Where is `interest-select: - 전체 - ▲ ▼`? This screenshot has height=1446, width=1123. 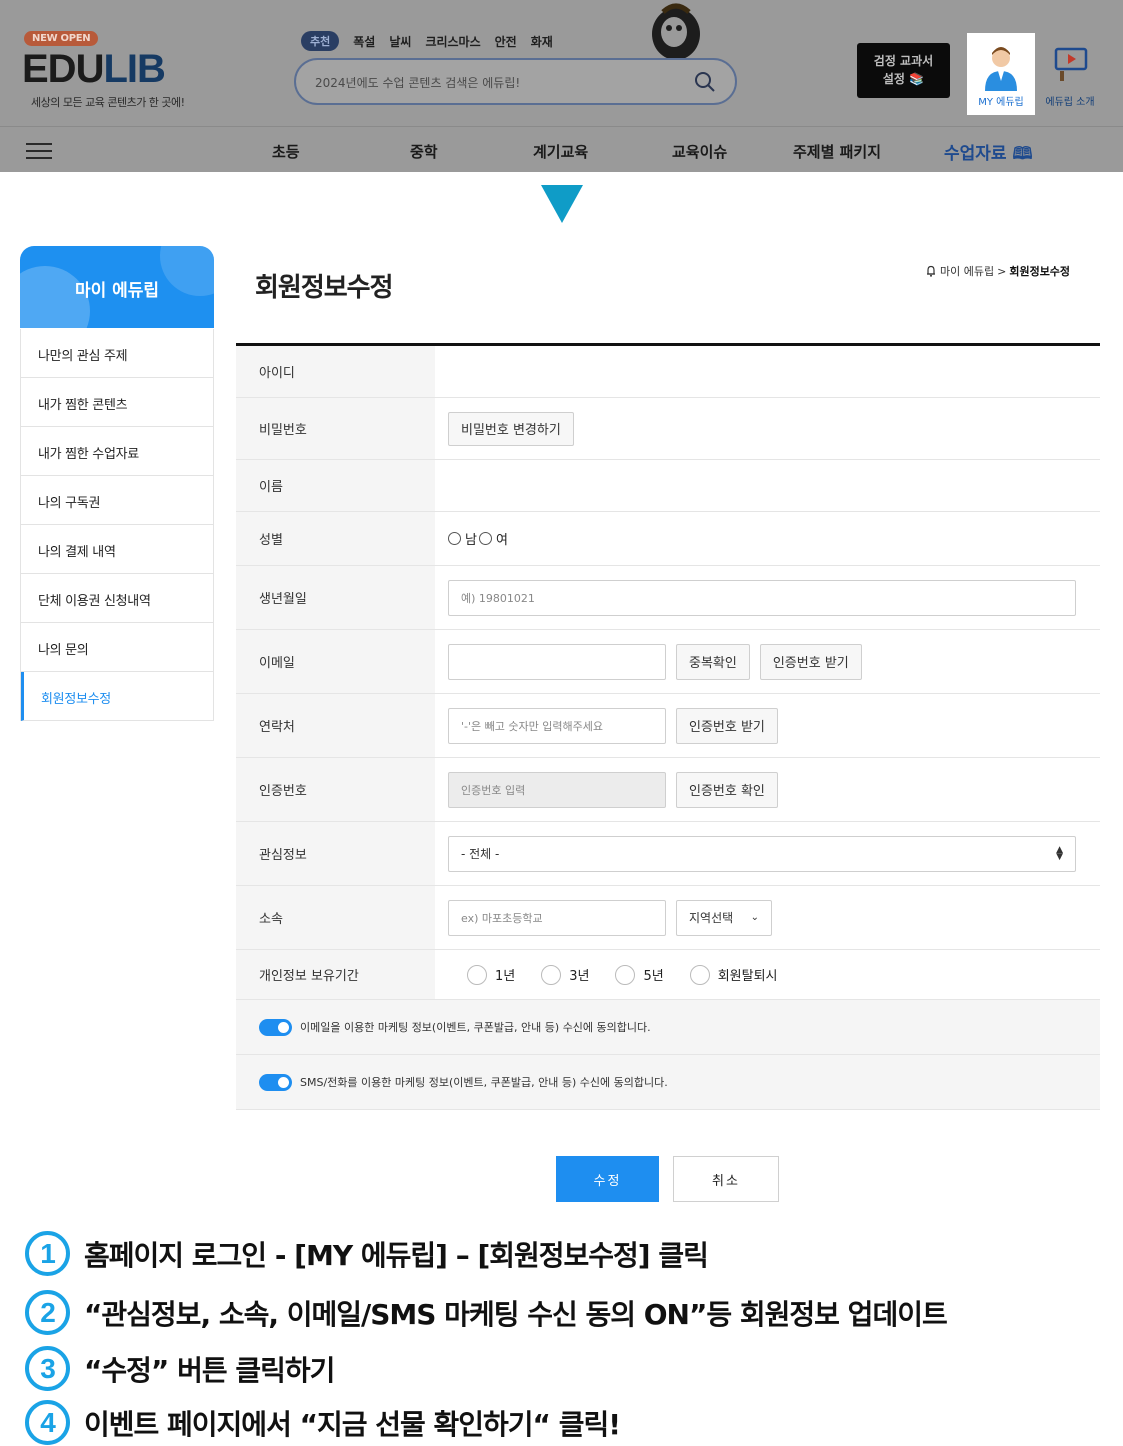 interest-select: - 전체 - ▲ ▼ is located at coordinates (762, 853).